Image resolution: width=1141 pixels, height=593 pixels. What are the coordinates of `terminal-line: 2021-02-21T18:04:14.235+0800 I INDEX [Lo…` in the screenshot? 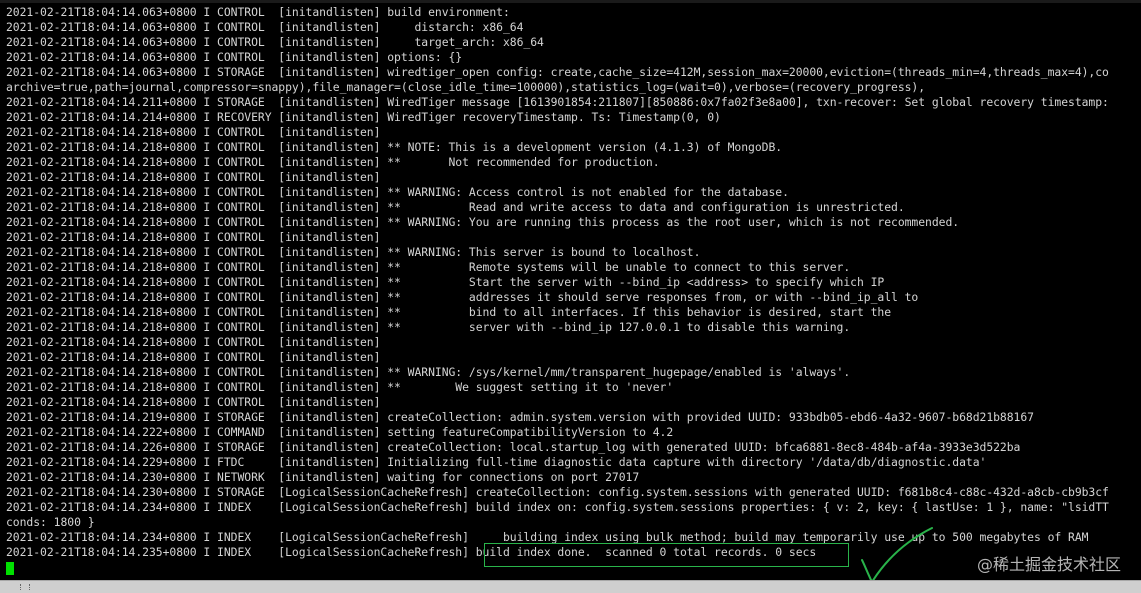 It's located at (411, 552).